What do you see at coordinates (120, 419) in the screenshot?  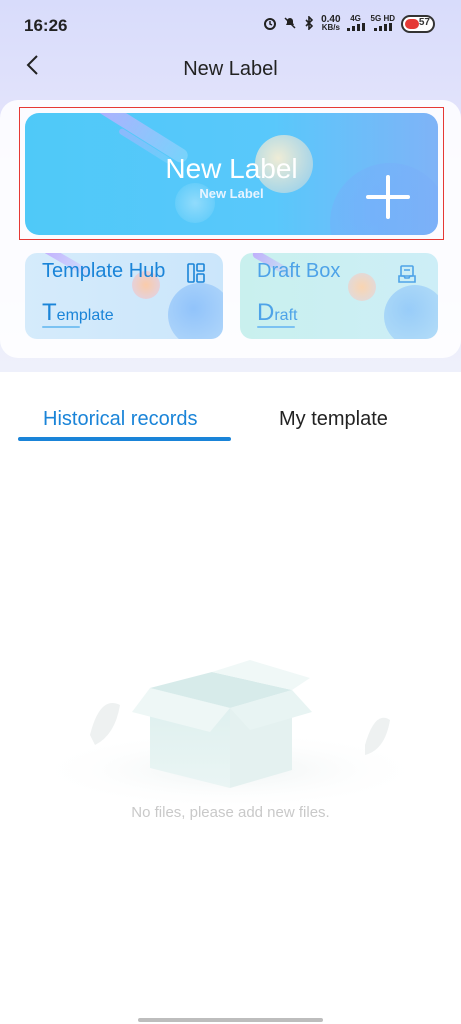 I see `tab-historical-records: Historical records` at bounding box center [120, 419].